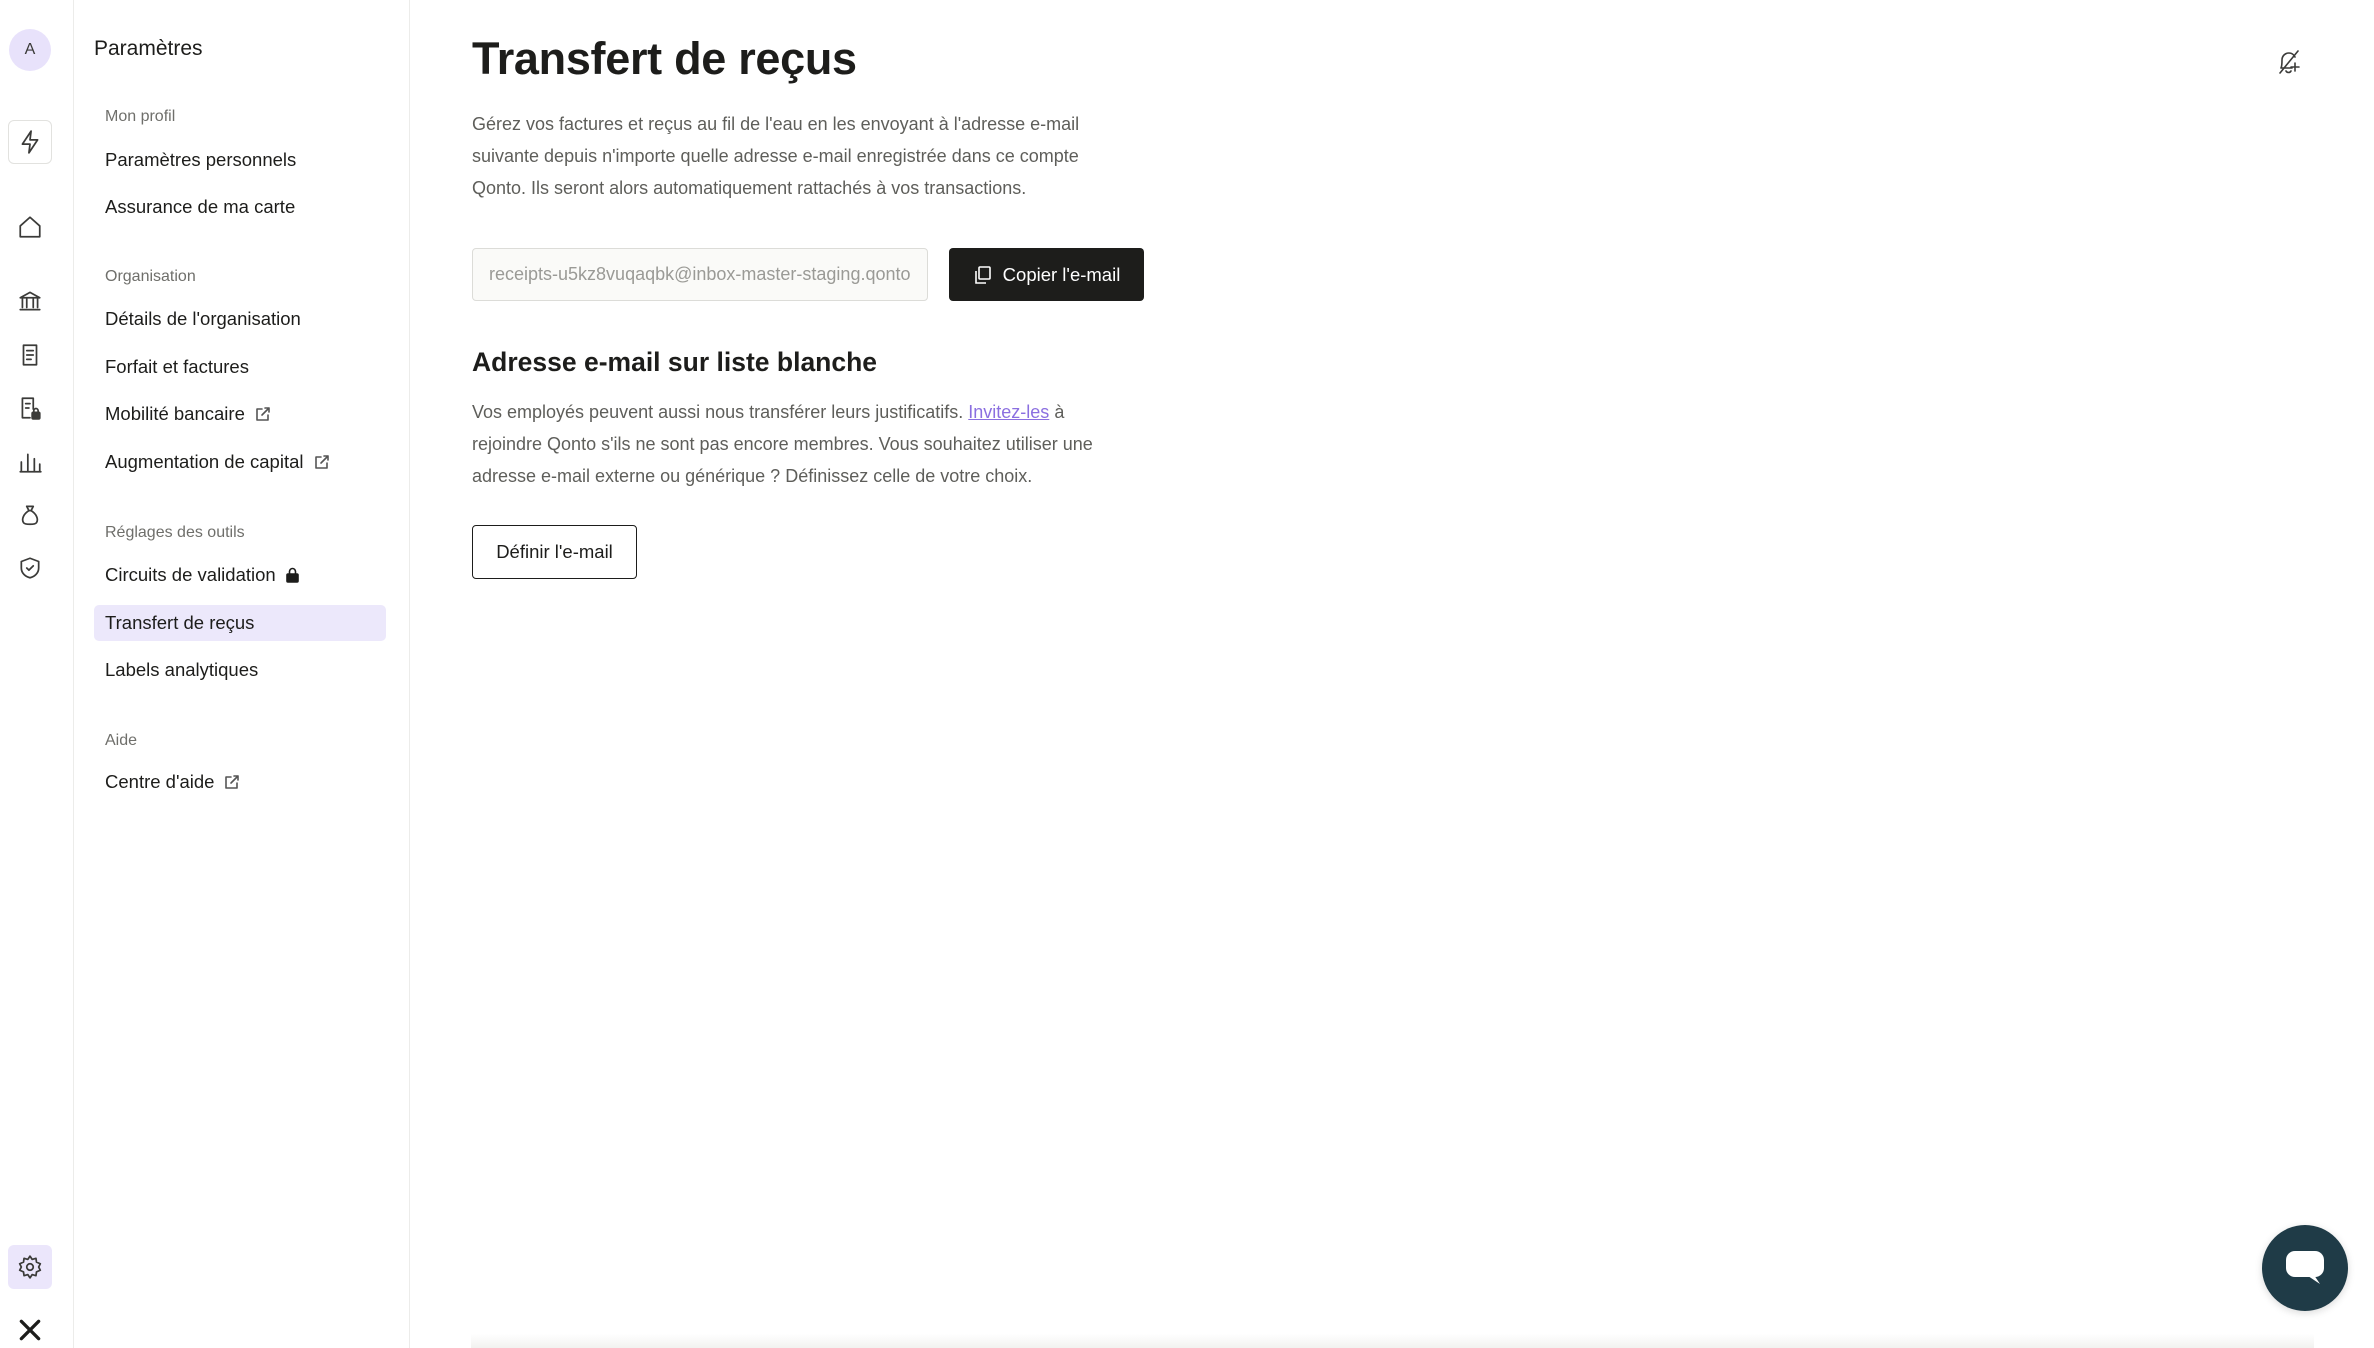 The image size is (2374, 1348). I want to click on qonto-logo-icon, so click(30, 1328).